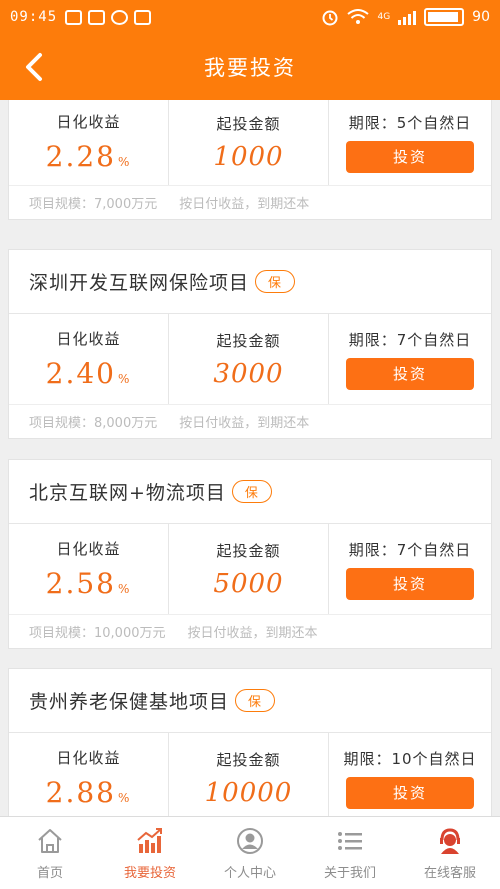 The height and width of the screenshot is (889, 500). Describe the element at coordinates (384, 17) in the screenshot. I see `network-type: 4G` at that location.